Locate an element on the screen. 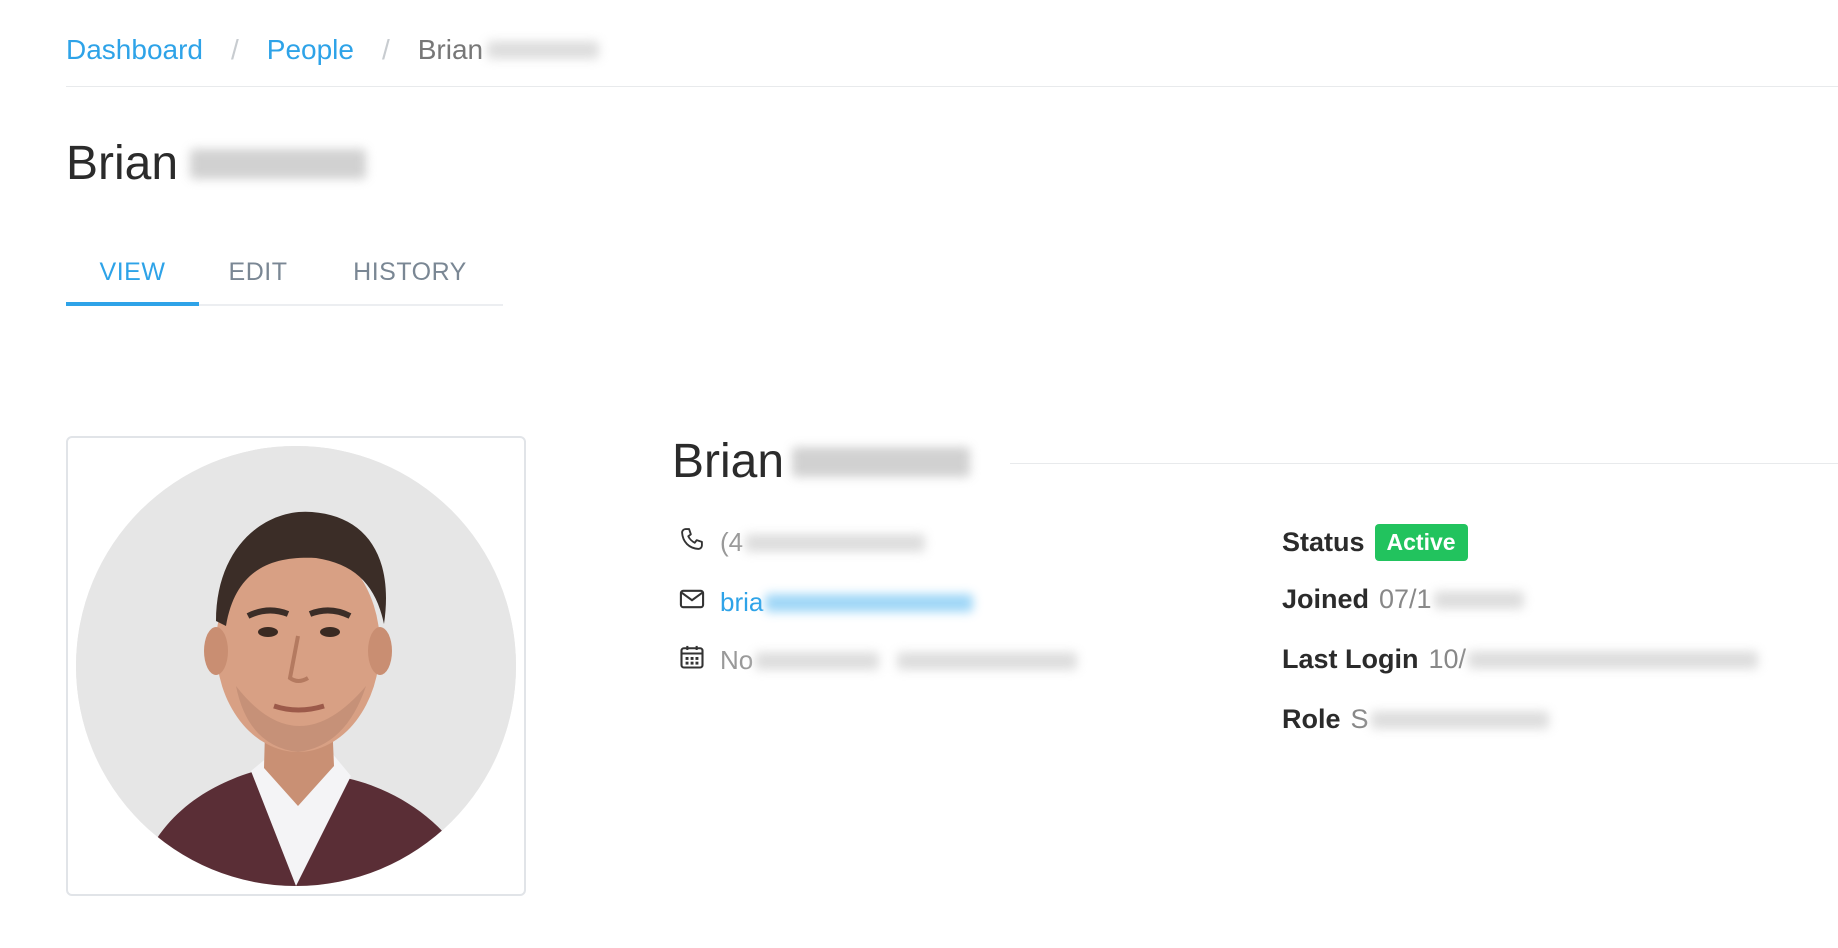 The height and width of the screenshot is (948, 1838). email-row: bria is located at coordinates (826, 602).